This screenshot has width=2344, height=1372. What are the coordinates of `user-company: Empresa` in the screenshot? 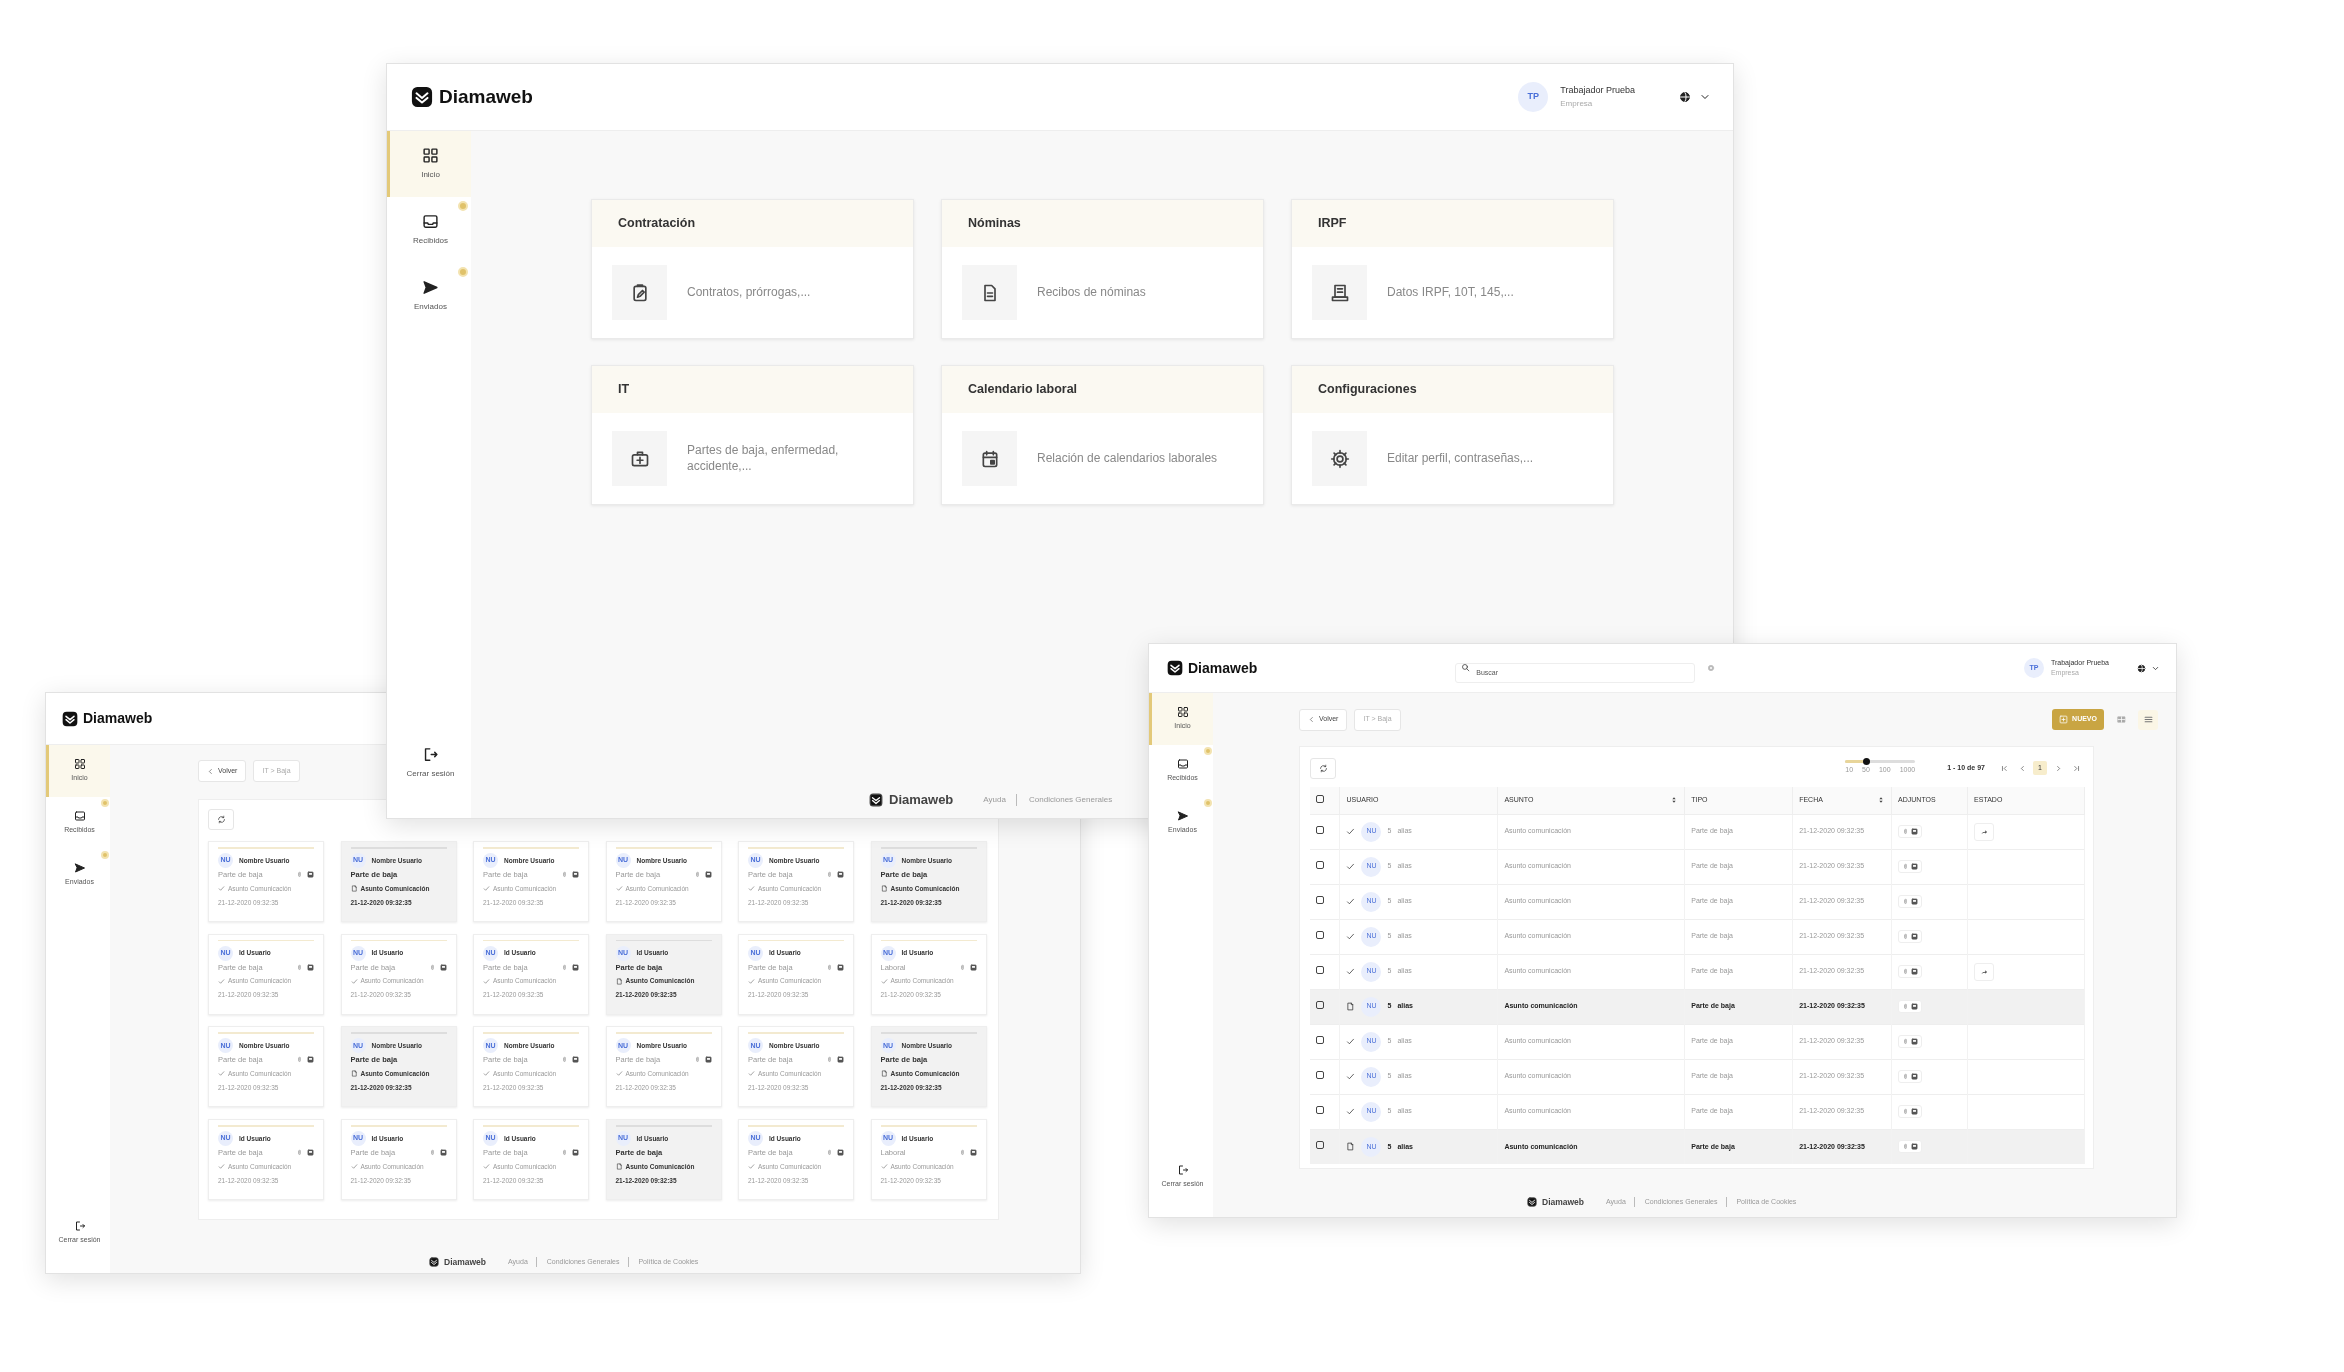 It's located at (1577, 103).